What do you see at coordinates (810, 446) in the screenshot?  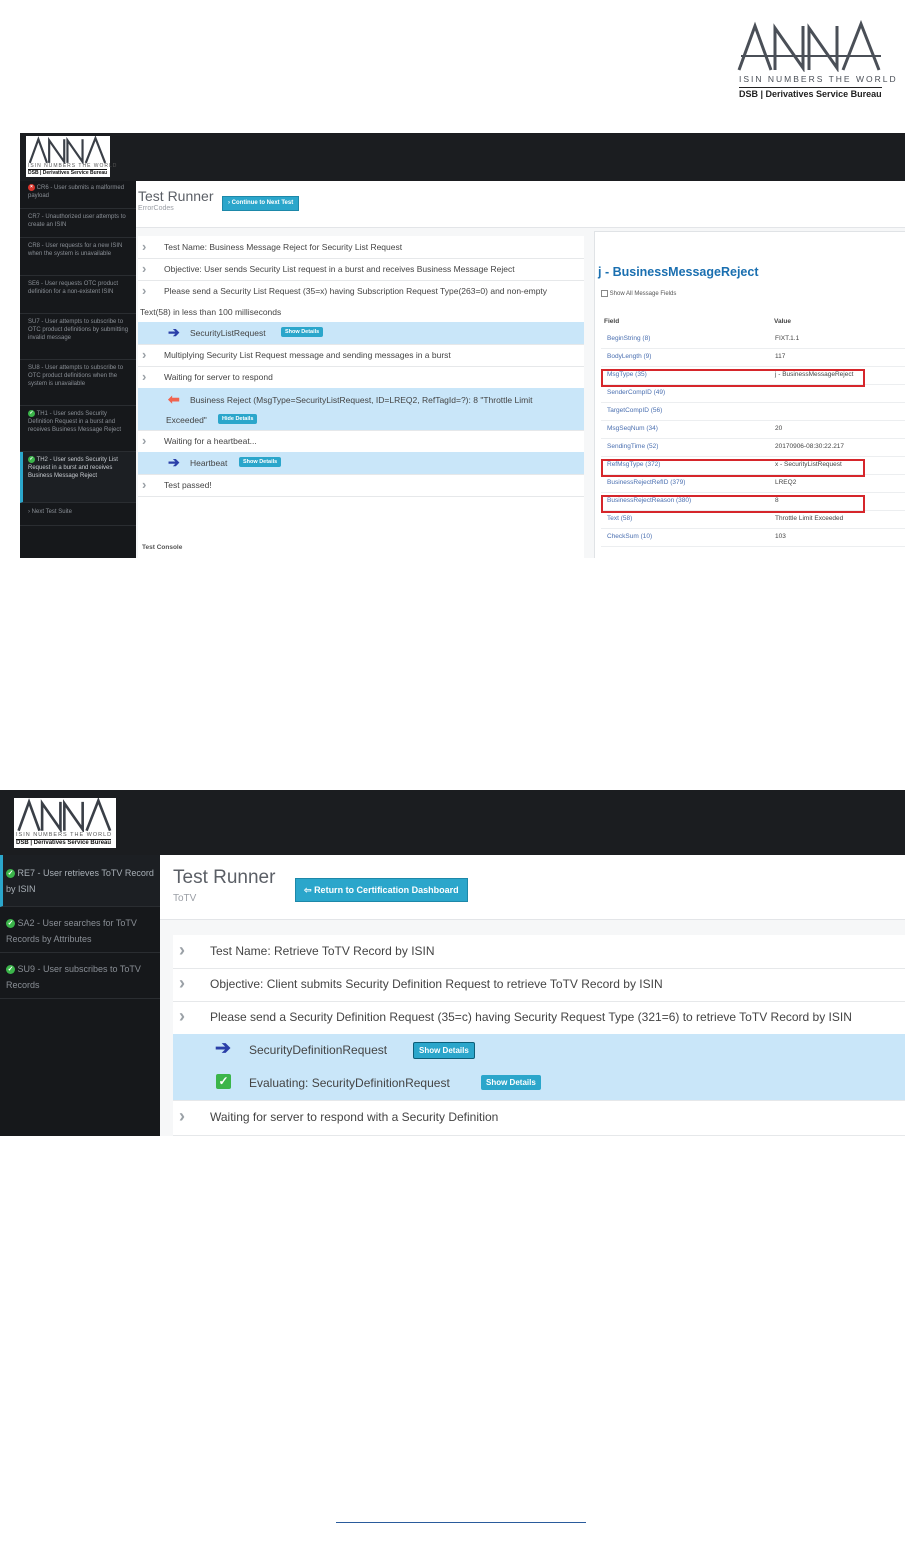 I see `field-value: 20170906-08:30:22.217` at bounding box center [810, 446].